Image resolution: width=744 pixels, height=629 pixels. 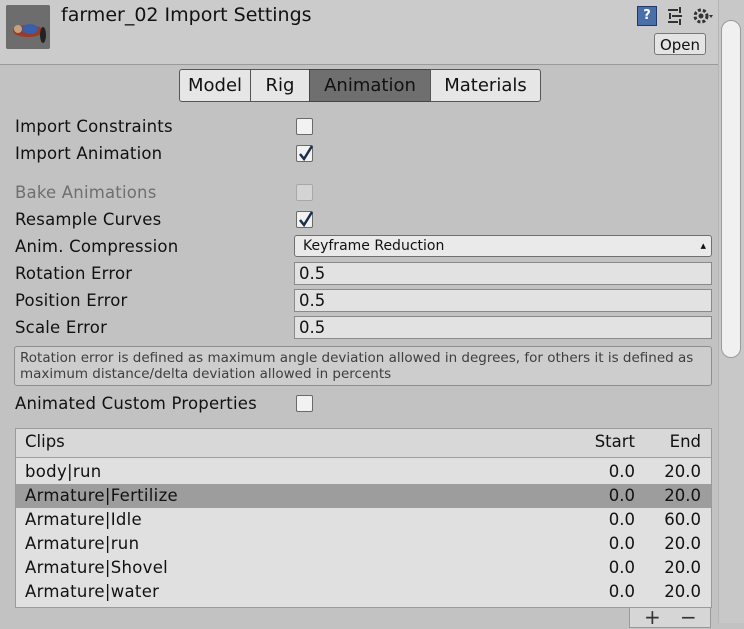 I want to click on start-column-header: Start, so click(x=614, y=441).